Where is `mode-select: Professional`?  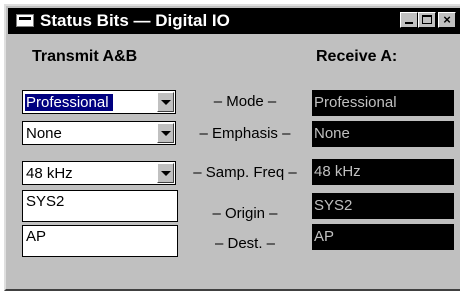 mode-select: Professional is located at coordinates (99, 102).